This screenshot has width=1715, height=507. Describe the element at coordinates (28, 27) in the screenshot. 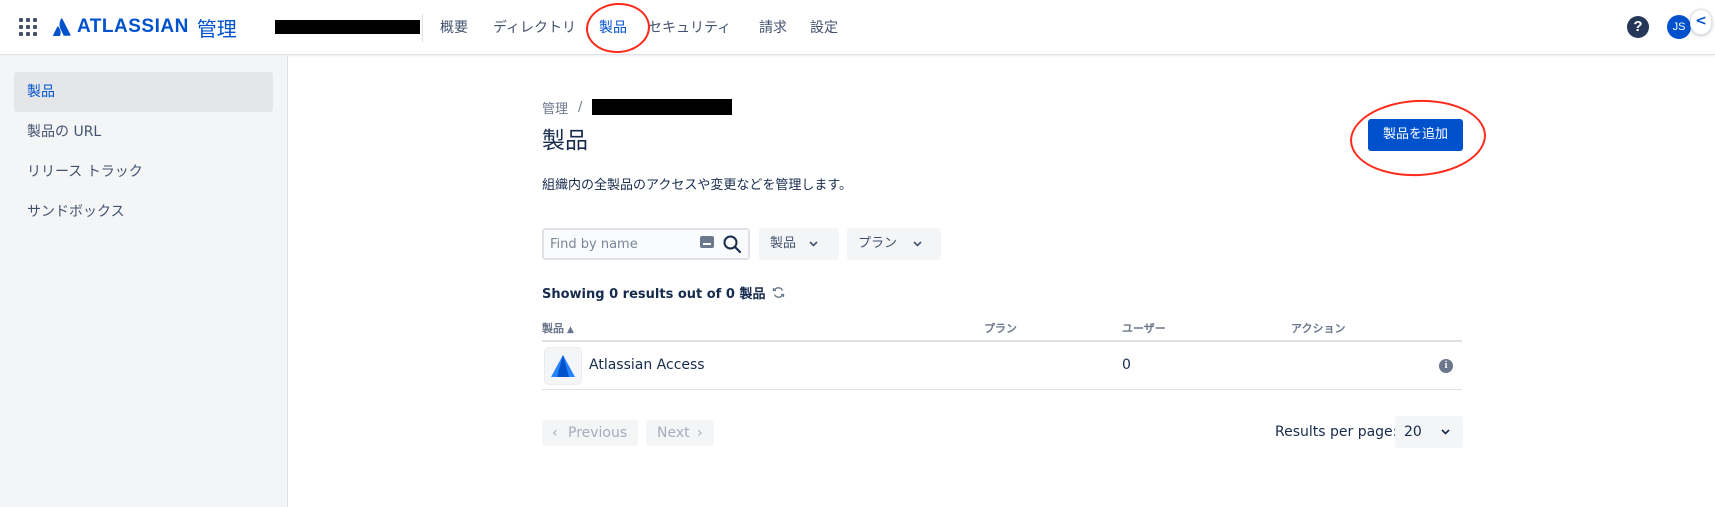

I see `app-switcher-icon` at that location.